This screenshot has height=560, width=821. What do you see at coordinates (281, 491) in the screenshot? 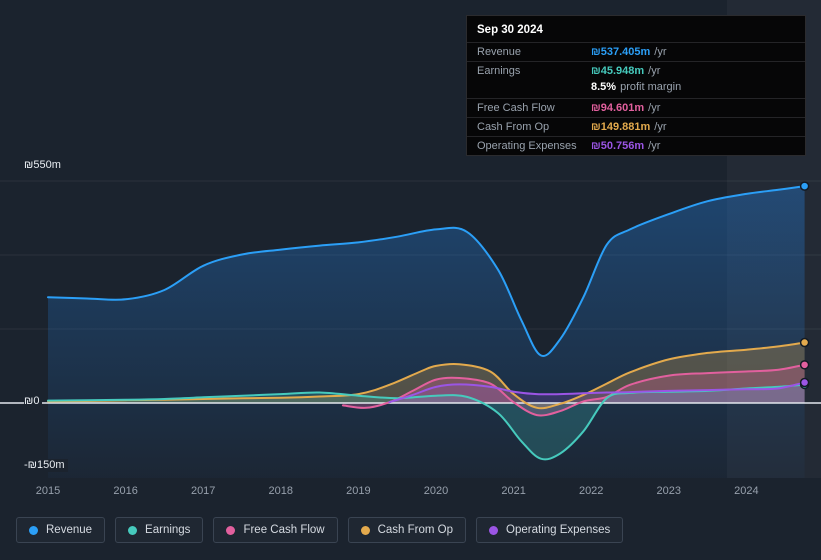
I see `x-axis-label-2018: 2018` at bounding box center [281, 491].